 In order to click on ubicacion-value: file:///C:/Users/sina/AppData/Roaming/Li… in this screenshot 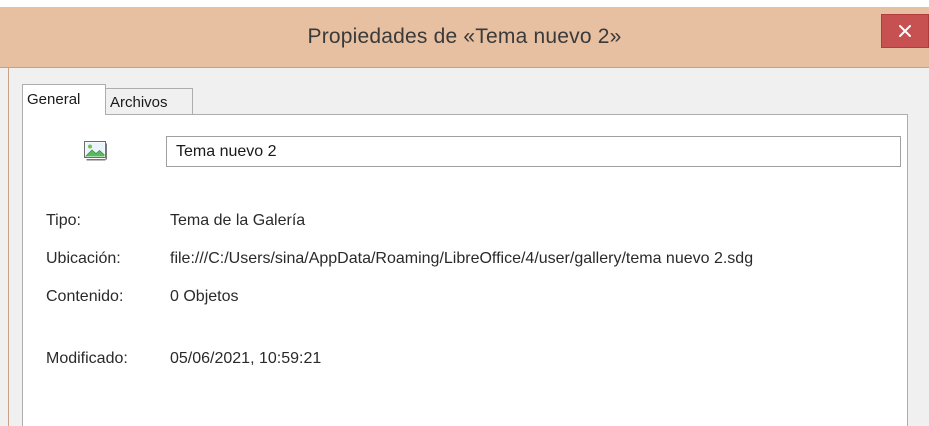, I will do `click(462, 258)`.